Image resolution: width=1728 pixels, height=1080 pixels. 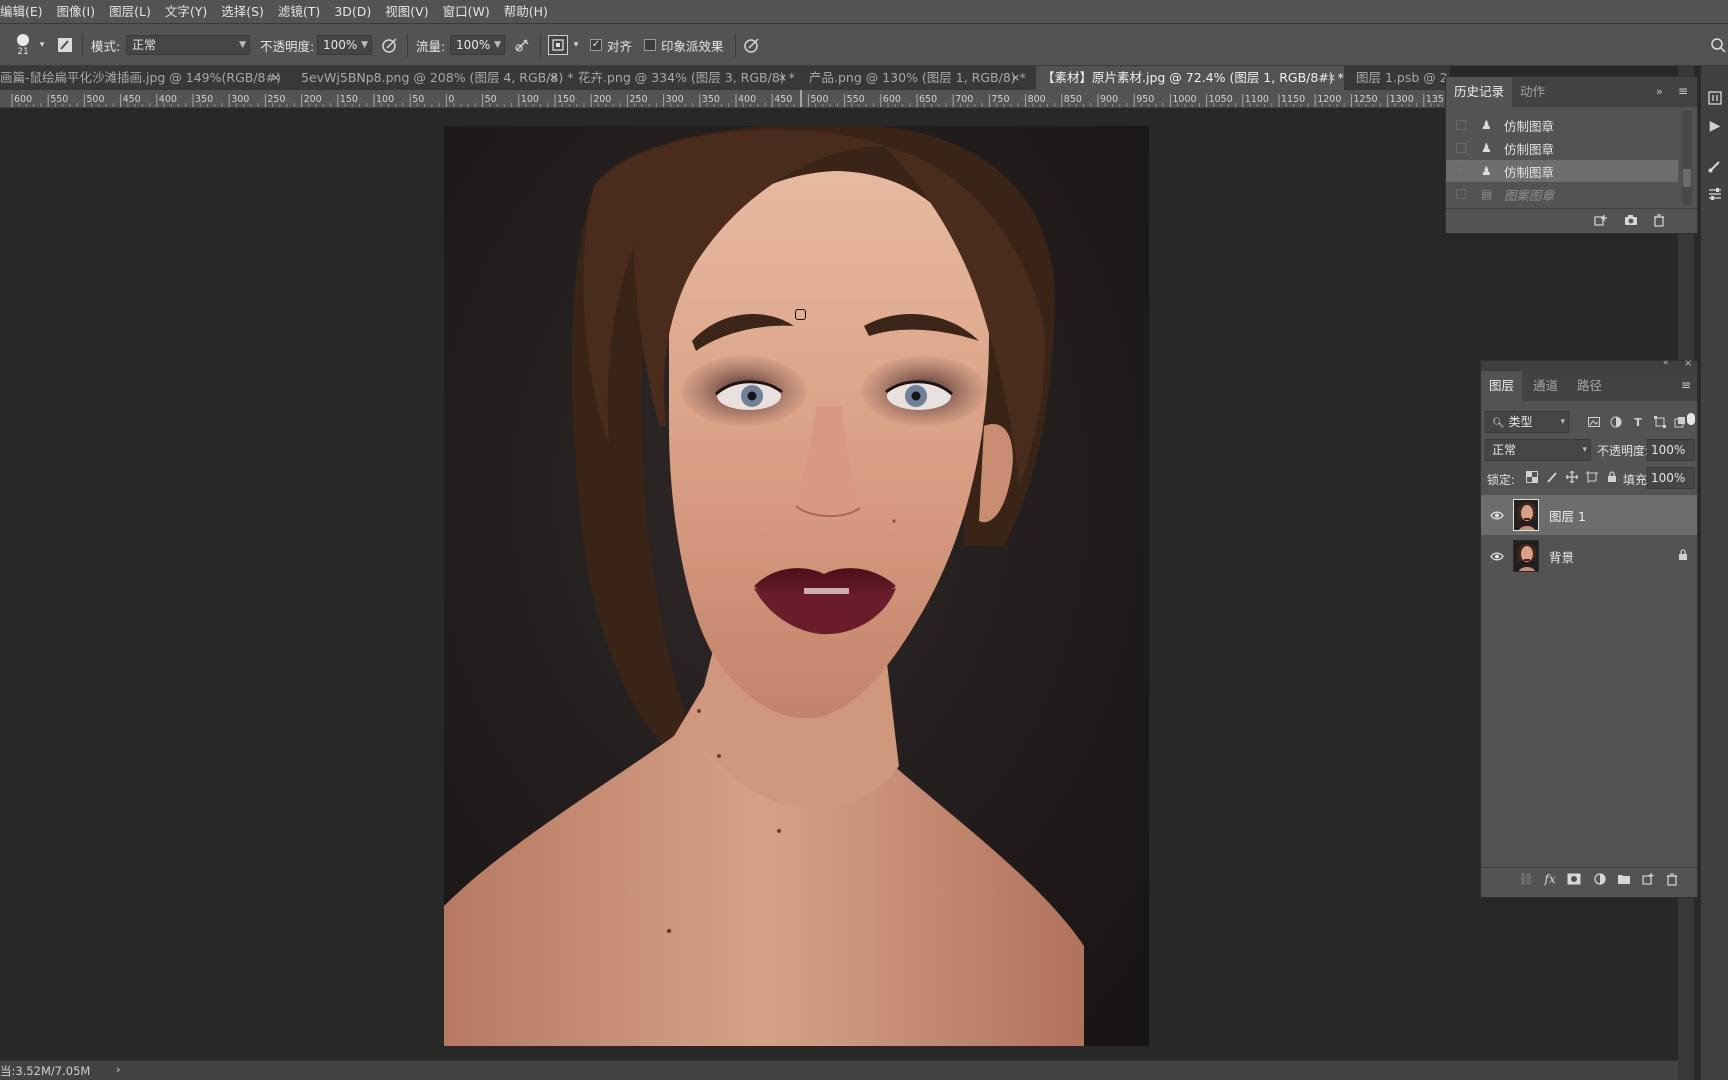 I want to click on tab-actions: 动作, so click(x=1532, y=92).